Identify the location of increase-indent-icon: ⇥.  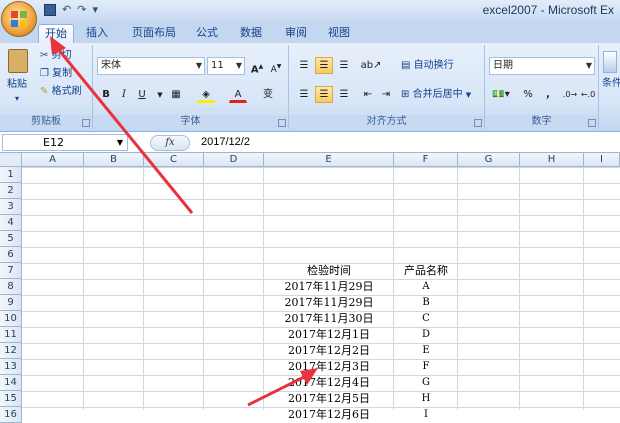
(386, 94).